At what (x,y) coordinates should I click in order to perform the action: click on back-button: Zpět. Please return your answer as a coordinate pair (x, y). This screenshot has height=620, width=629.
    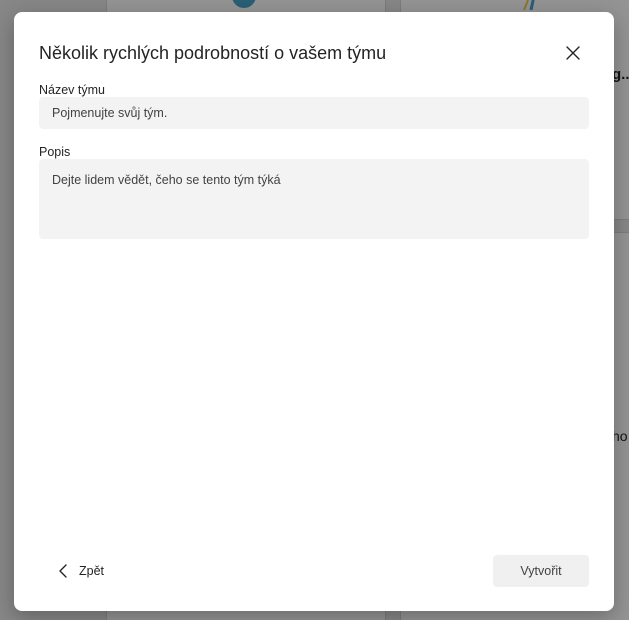
    Looking at the image, I should click on (81, 571).